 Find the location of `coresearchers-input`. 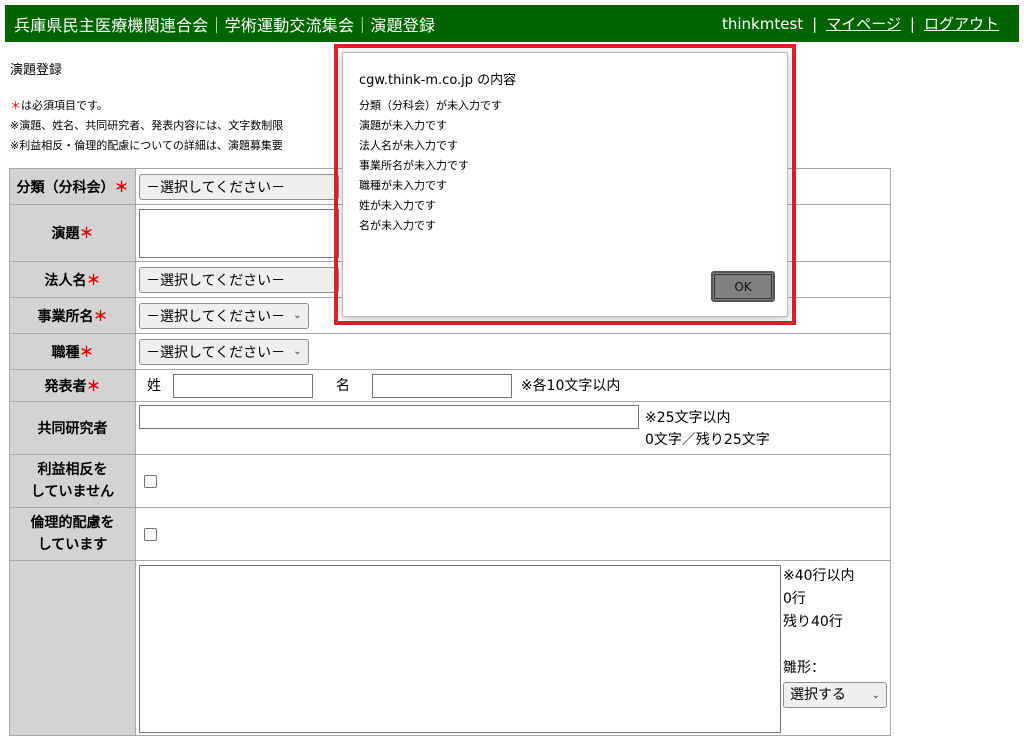

coresearchers-input is located at coordinates (389, 417).